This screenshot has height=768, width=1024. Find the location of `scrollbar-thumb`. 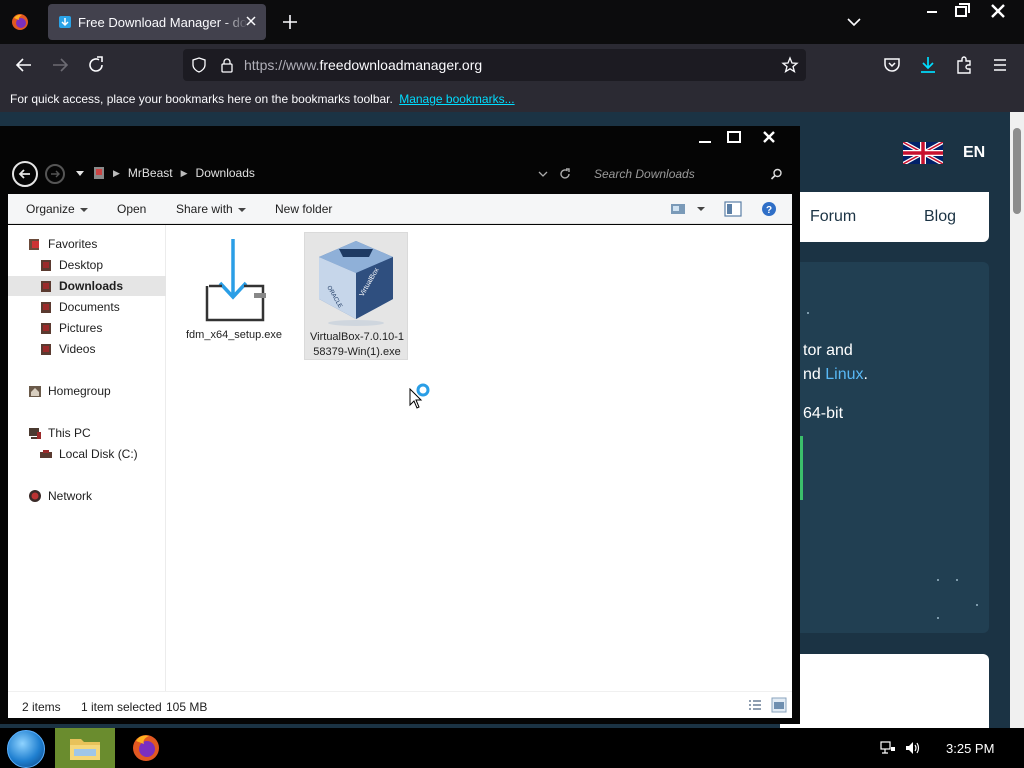

scrollbar-thumb is located at coordinates (1017, 171).